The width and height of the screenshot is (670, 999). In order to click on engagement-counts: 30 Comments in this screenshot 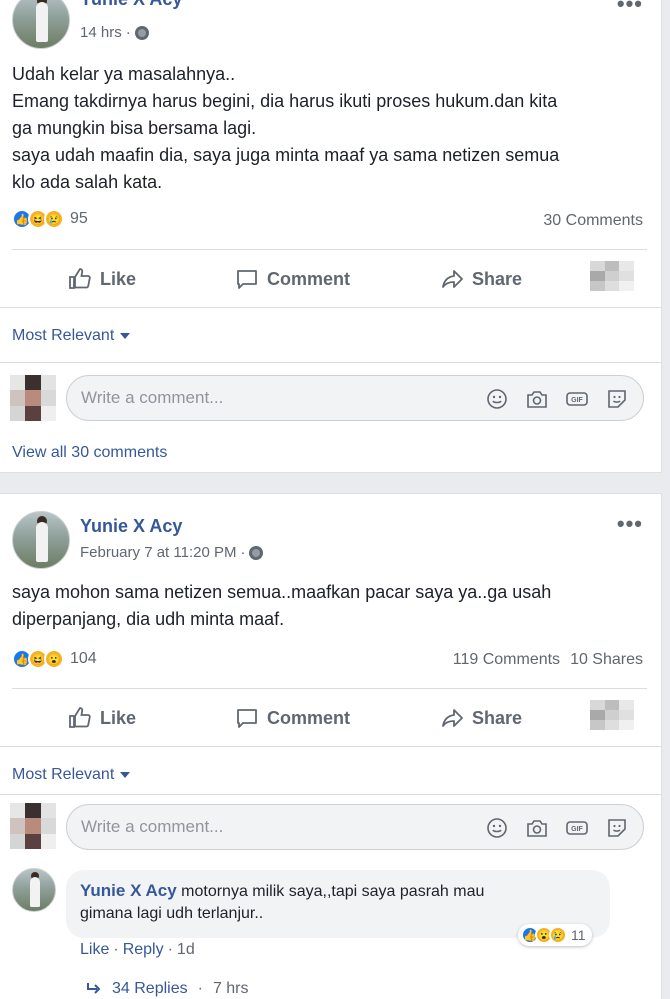, I will do `click(593, 221)`.